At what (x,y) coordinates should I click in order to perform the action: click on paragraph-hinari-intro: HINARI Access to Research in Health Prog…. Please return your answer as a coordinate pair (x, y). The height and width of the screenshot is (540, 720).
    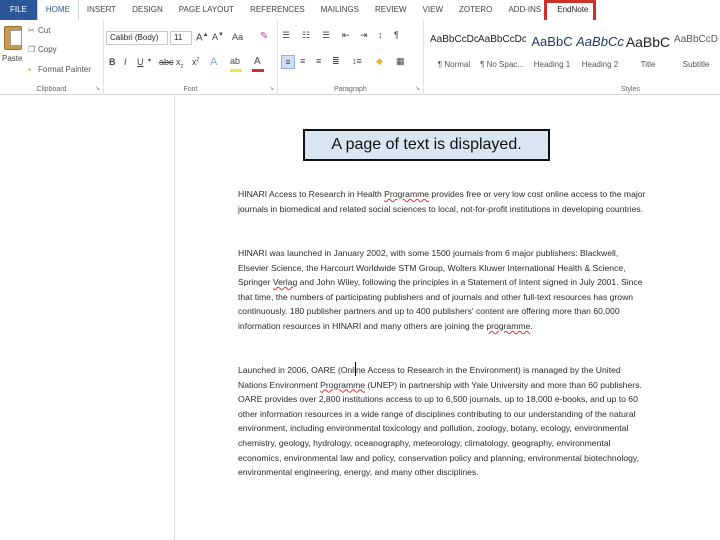
    Looking at the image, I should click on (443, 201).